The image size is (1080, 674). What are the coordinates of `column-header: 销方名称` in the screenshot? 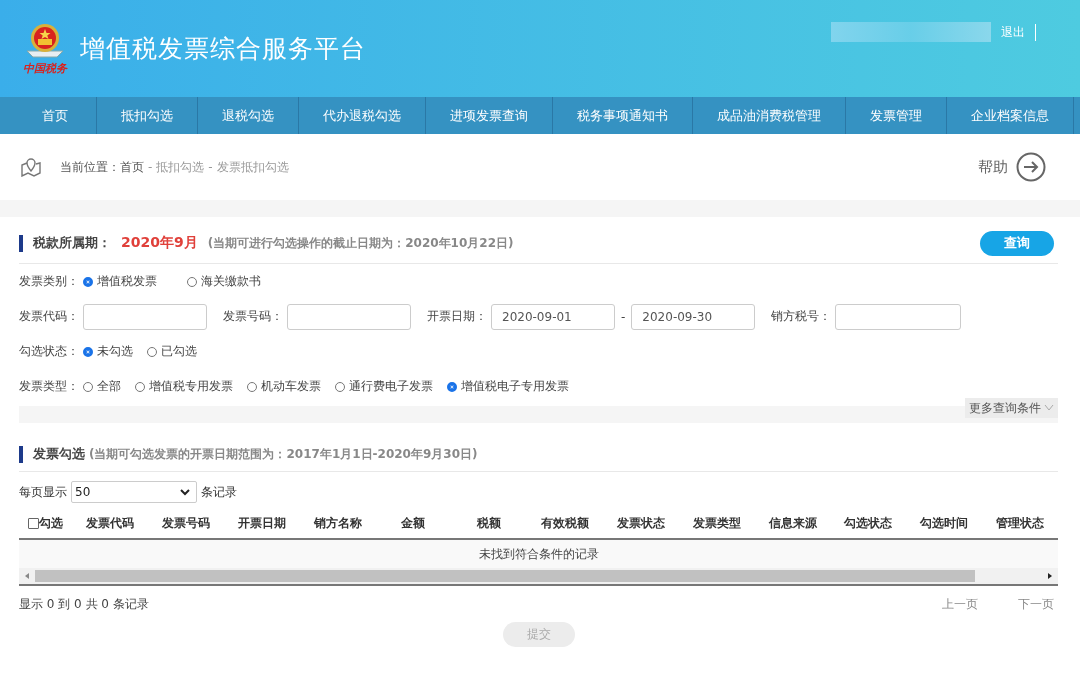 It's located at (337, 523).